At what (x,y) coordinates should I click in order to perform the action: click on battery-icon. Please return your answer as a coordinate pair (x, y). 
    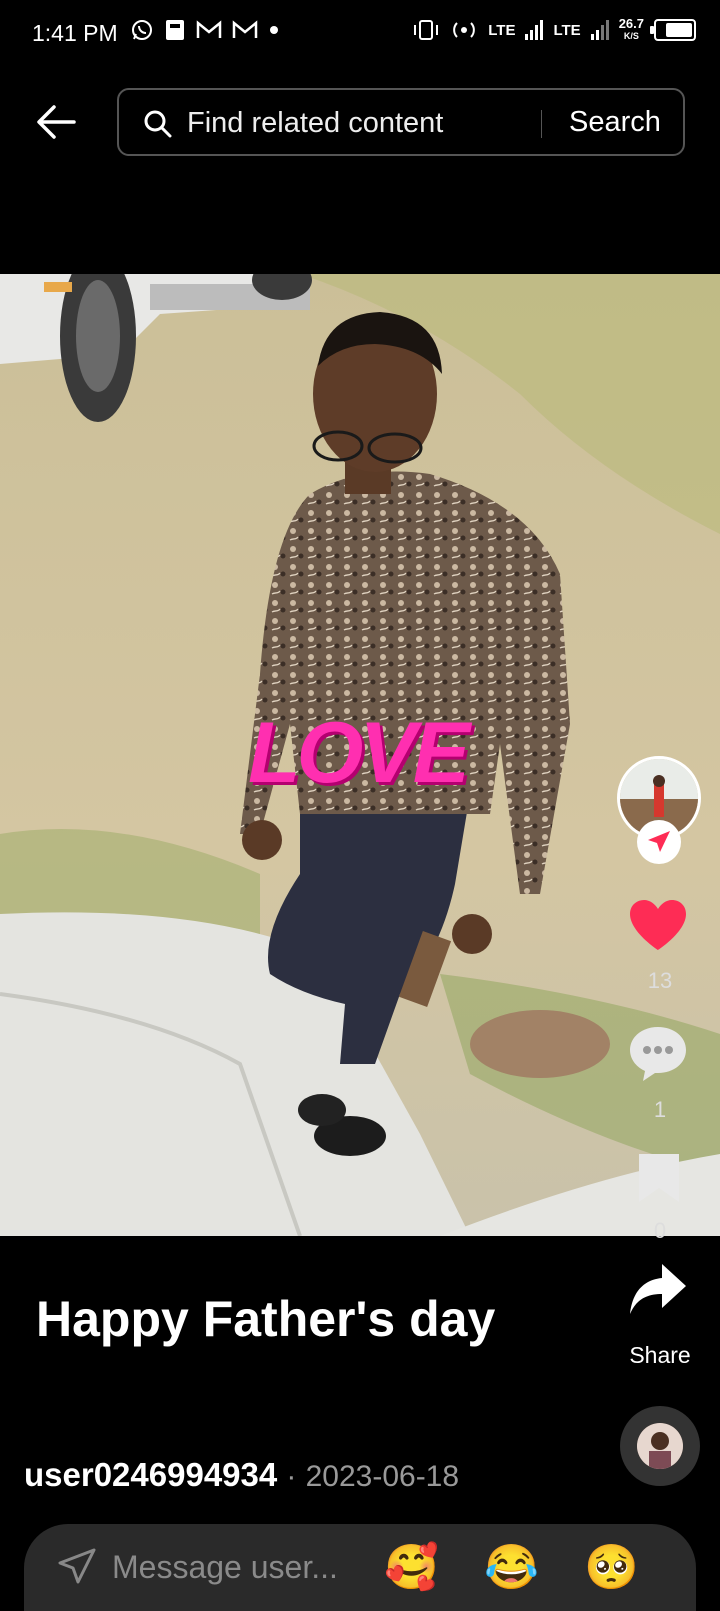
    Looking at the image, I should click on (673, 30).